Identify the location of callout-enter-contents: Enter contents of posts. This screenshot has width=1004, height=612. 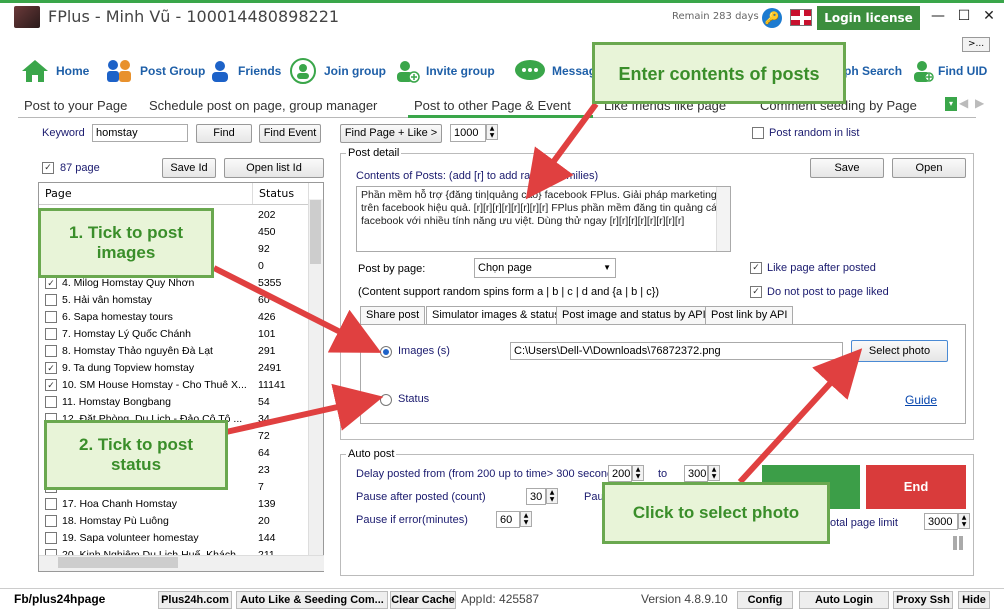
(719, 73).